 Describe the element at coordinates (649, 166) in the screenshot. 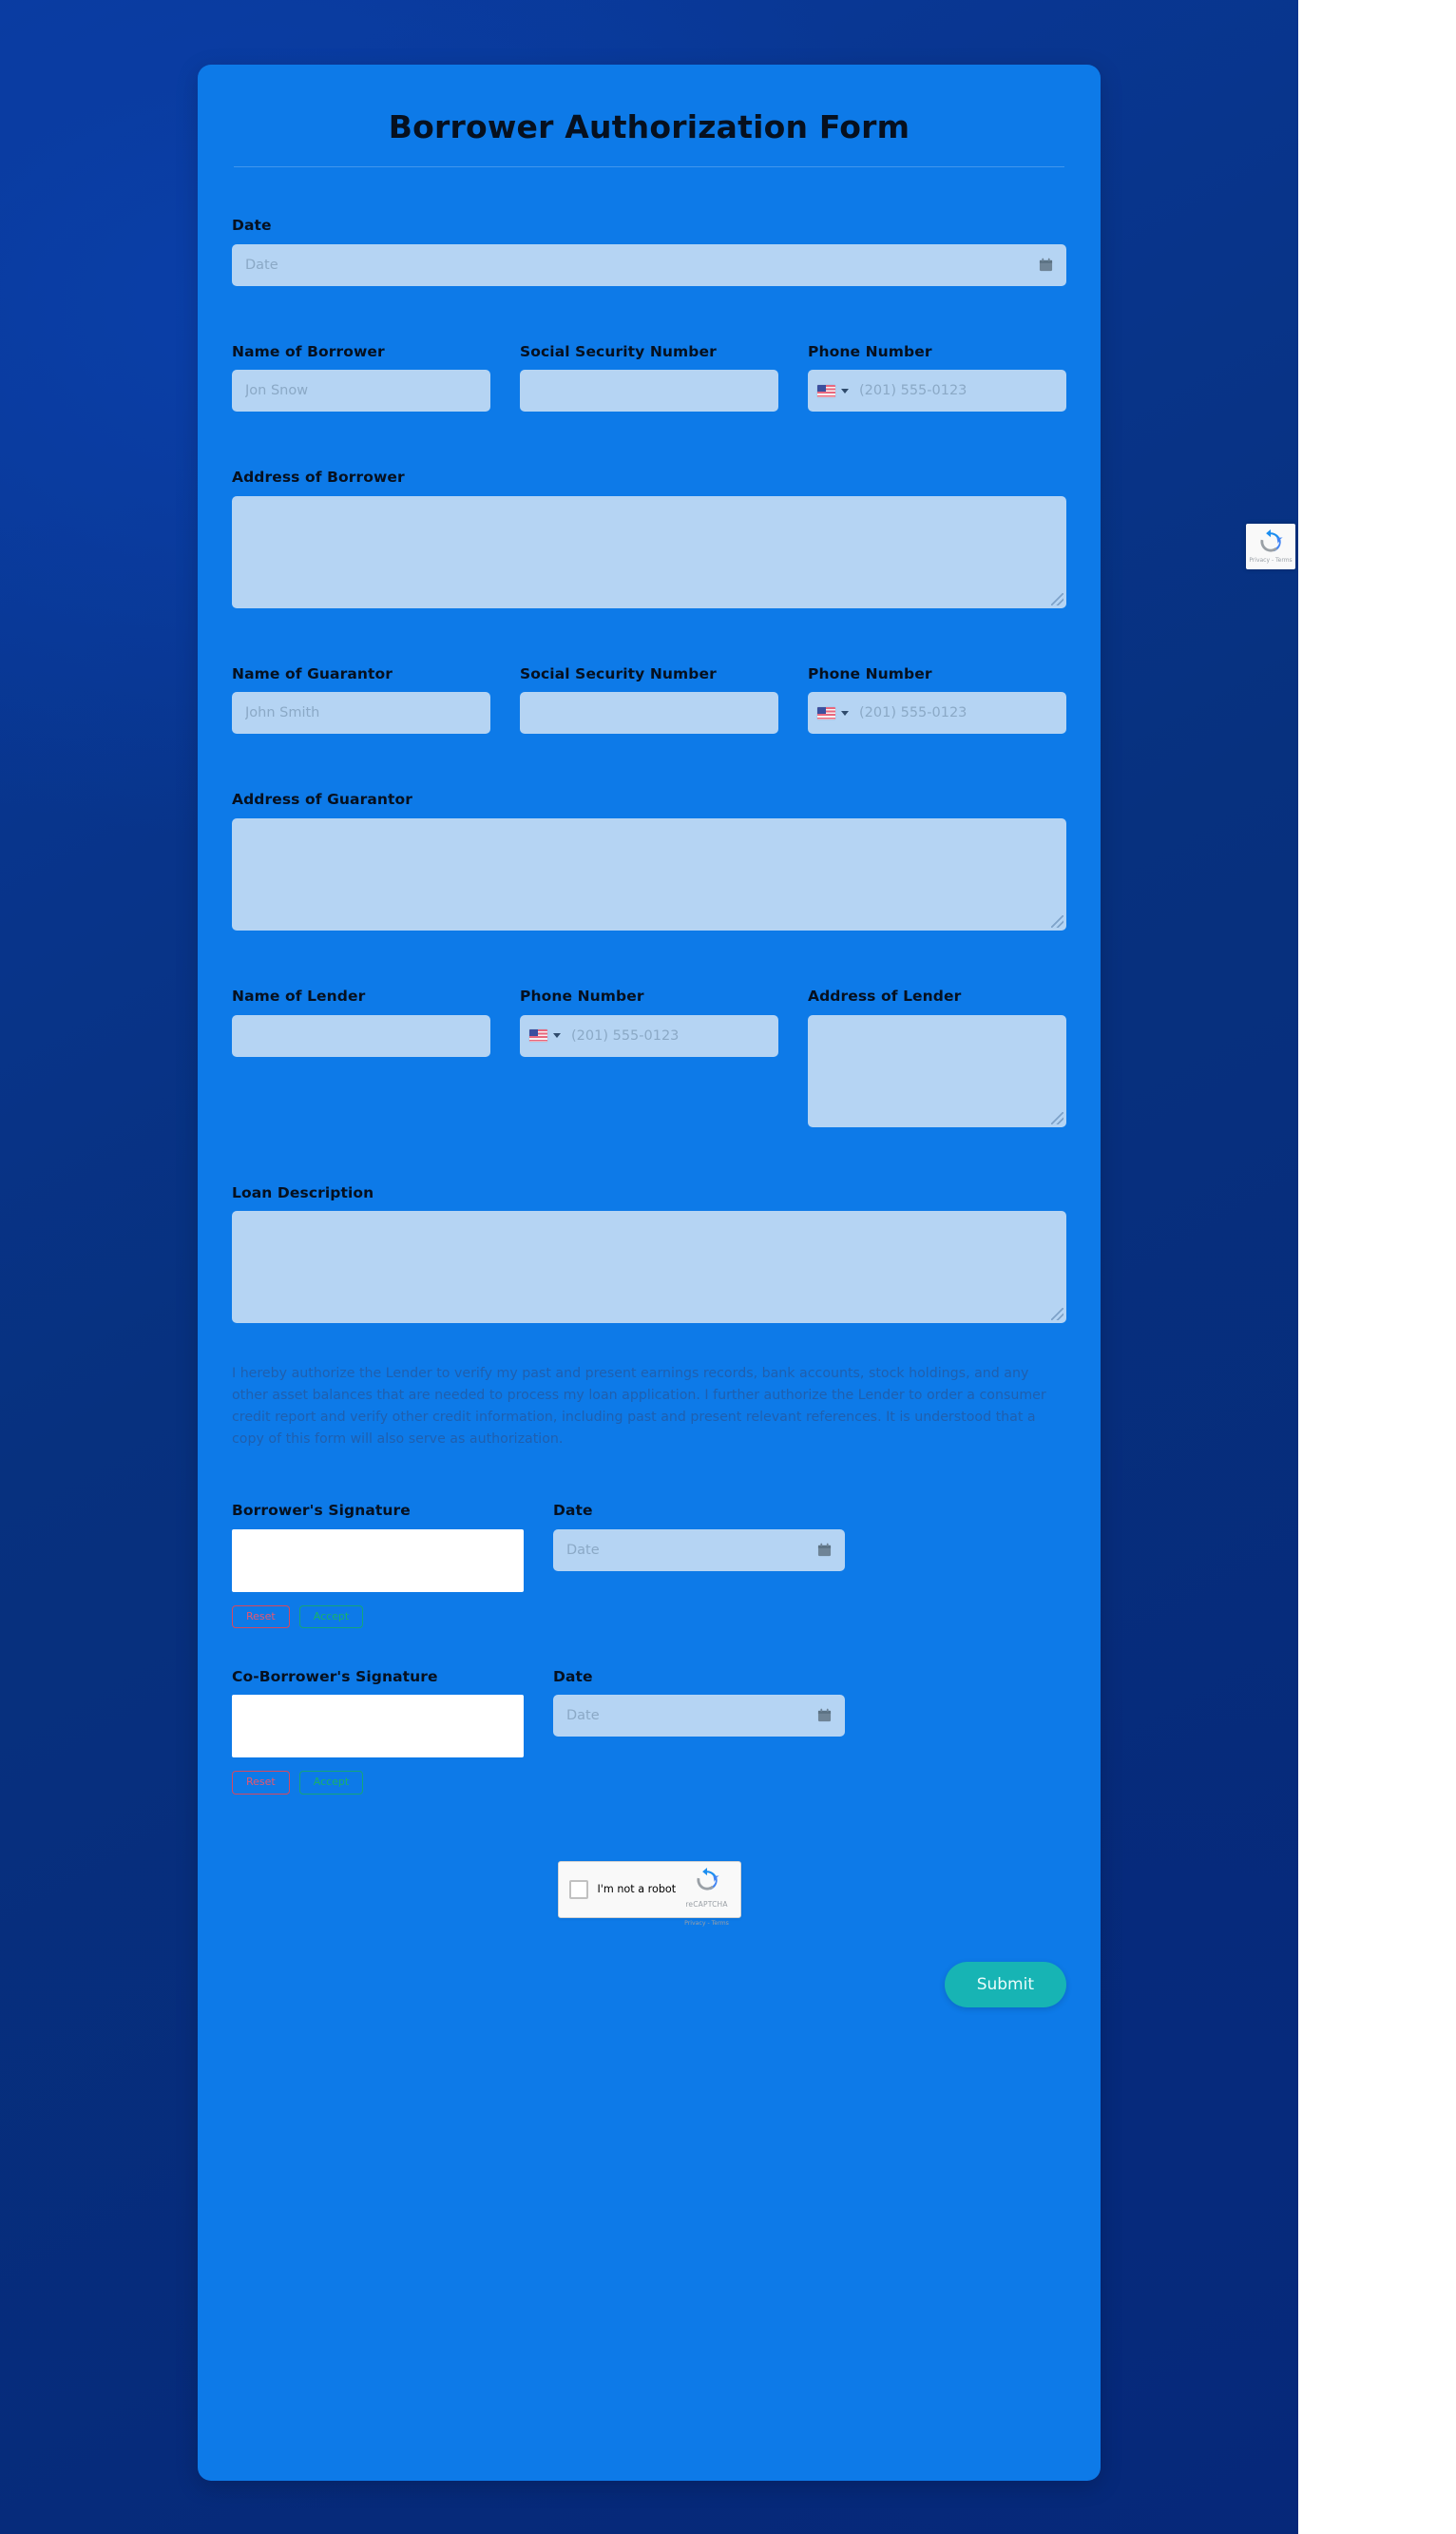

I see `title-divider` at that location.